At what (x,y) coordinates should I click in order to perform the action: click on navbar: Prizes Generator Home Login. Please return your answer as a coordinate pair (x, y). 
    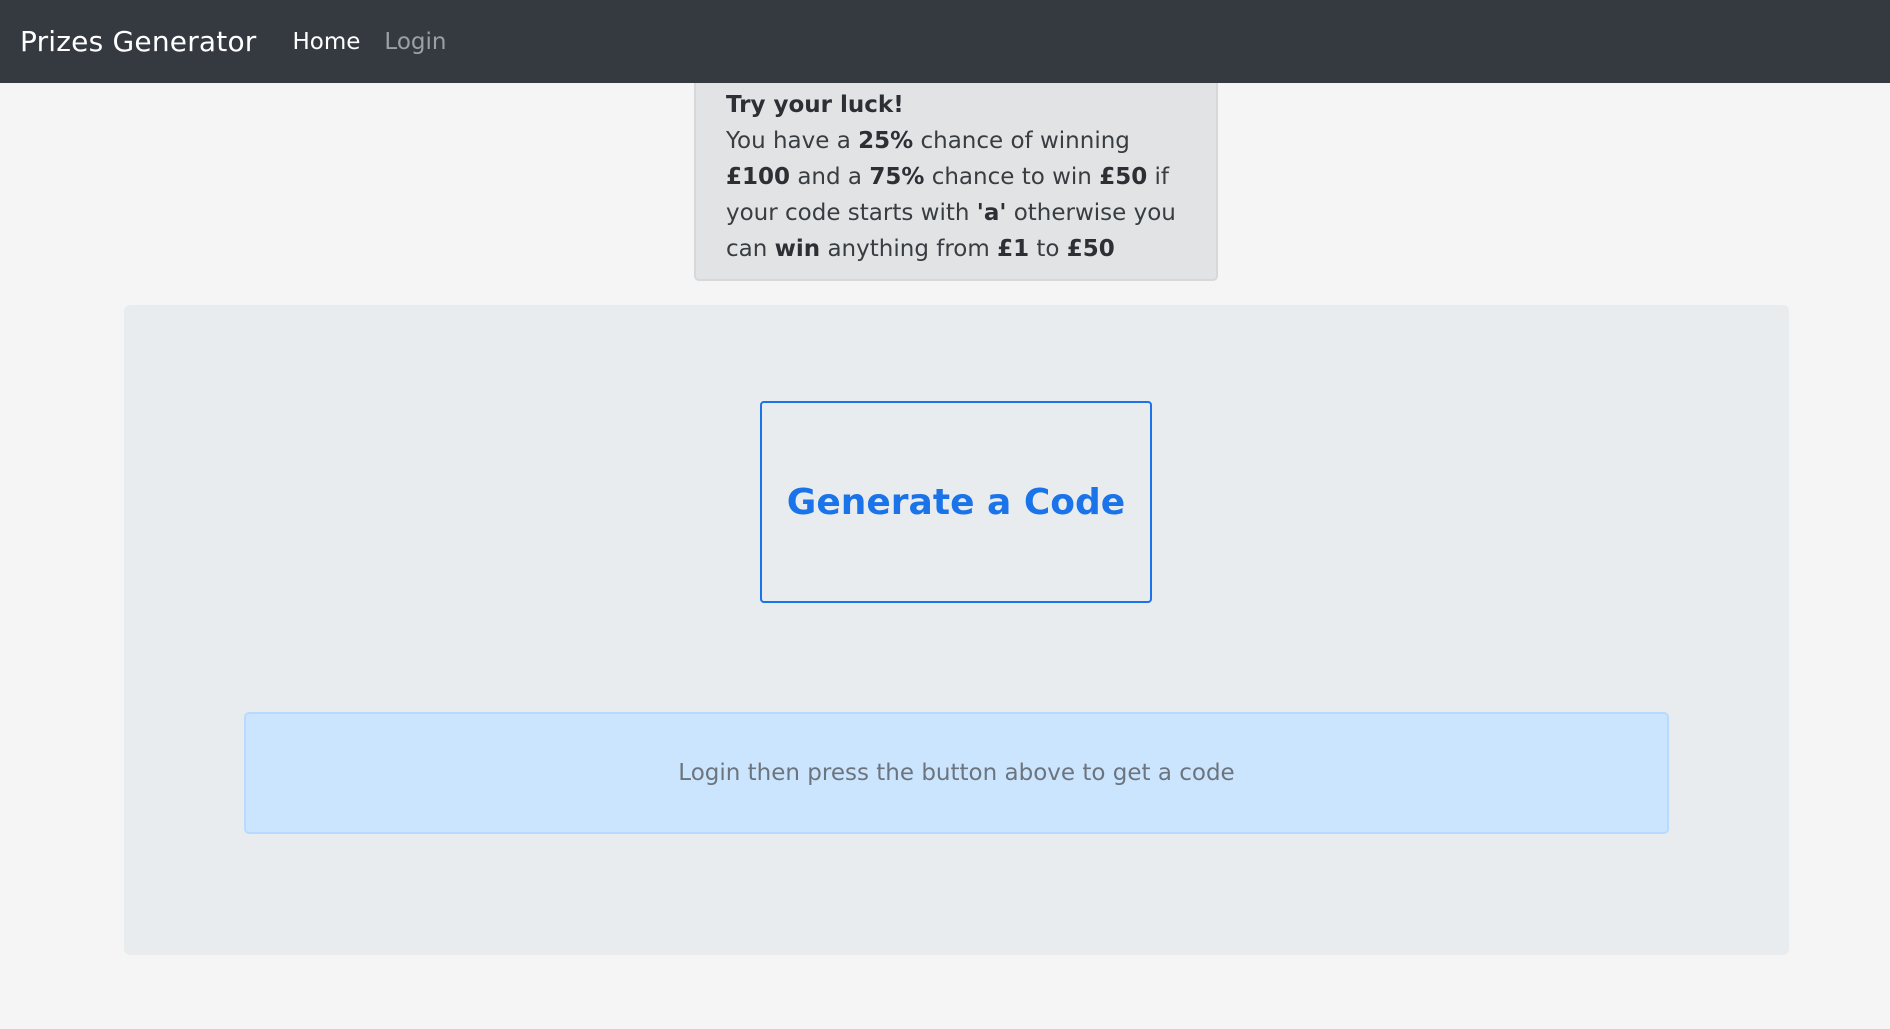
    Looking at the image, I should click on (945, 41).